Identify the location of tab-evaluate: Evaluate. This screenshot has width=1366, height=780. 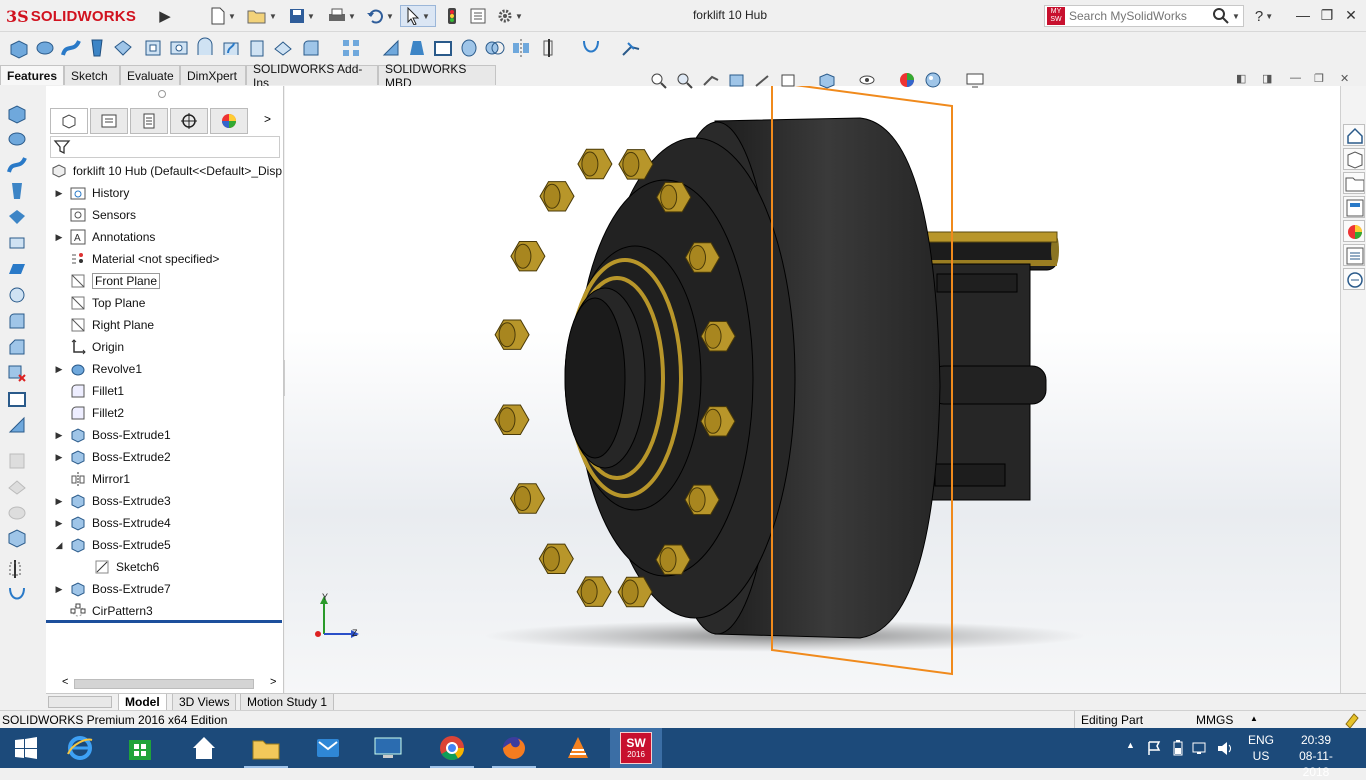
(150, 75).